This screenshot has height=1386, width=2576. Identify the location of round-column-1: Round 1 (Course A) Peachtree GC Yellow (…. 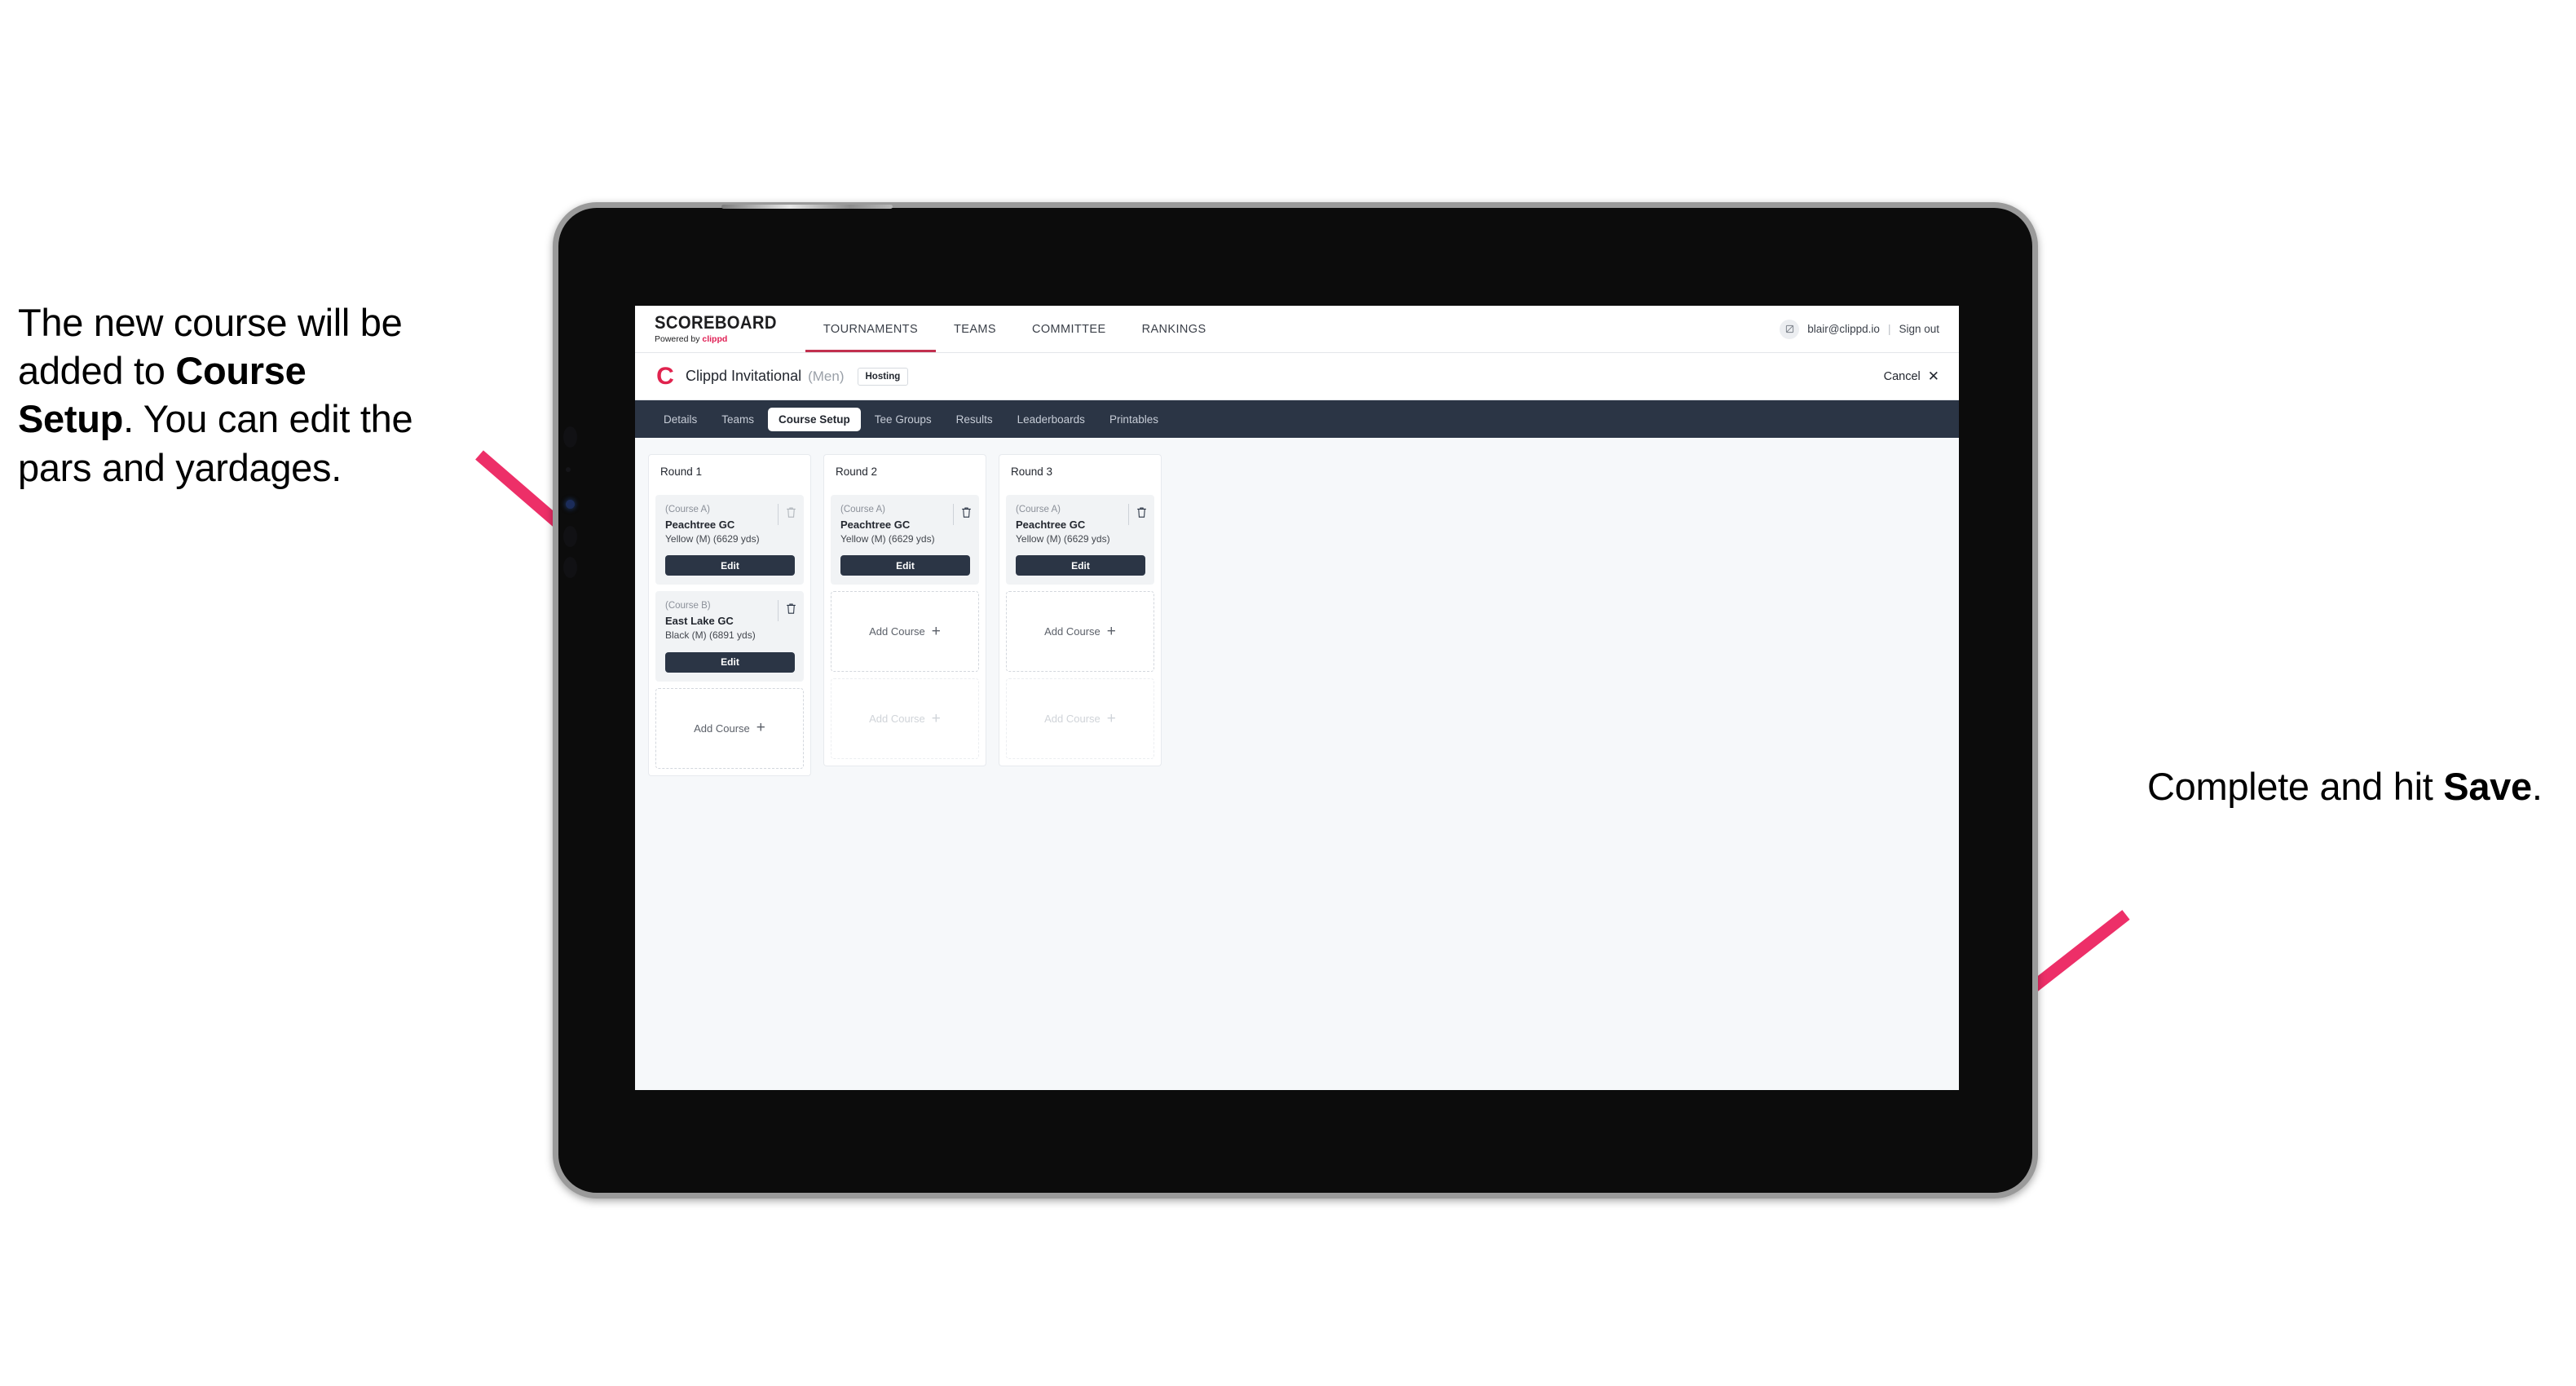
(729, 615).